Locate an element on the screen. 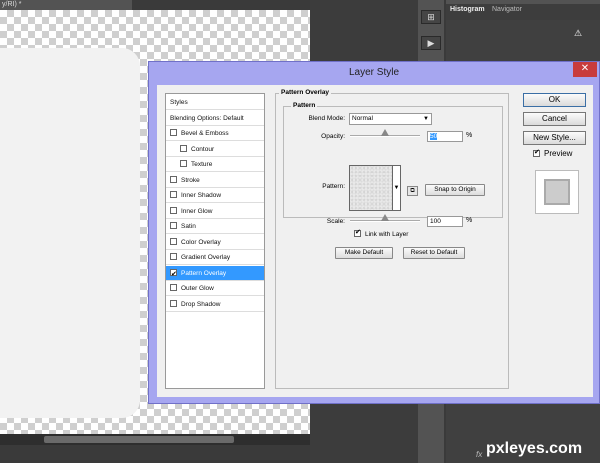  opacity-unit: % is located at coordinates (469, 135).